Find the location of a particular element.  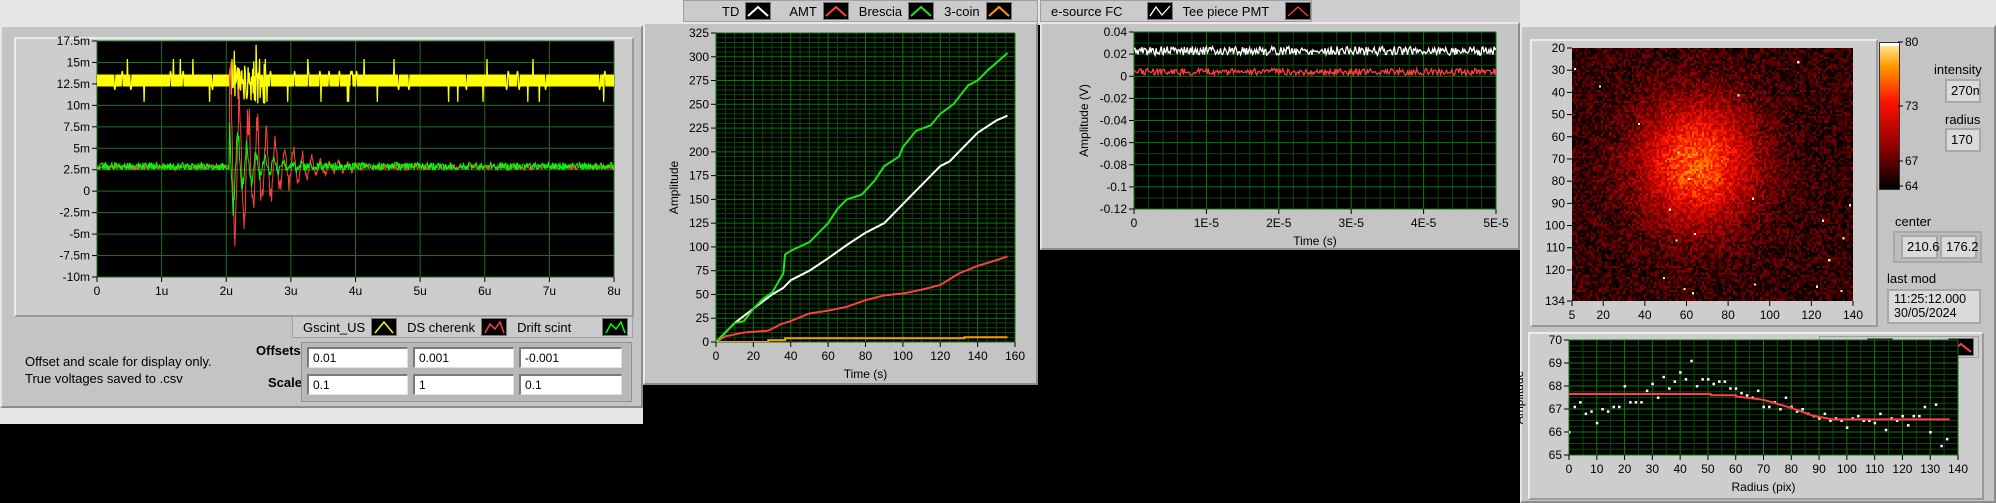

radius-indicator: 170 is located at coordinates (1963, 140).